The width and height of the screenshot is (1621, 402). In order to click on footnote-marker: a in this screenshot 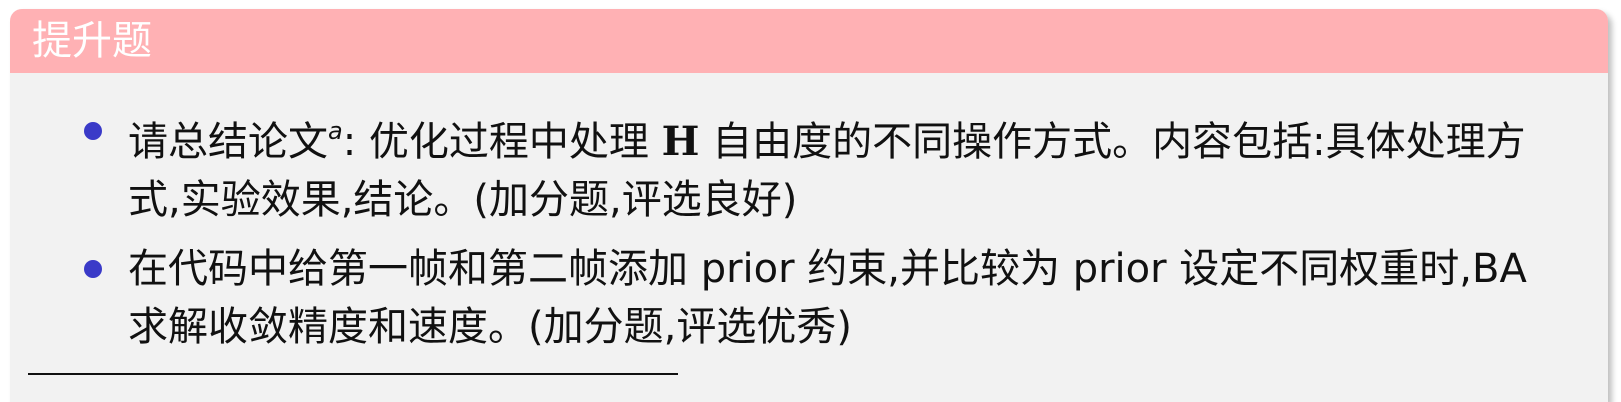, I will do `click(335, 131)`.